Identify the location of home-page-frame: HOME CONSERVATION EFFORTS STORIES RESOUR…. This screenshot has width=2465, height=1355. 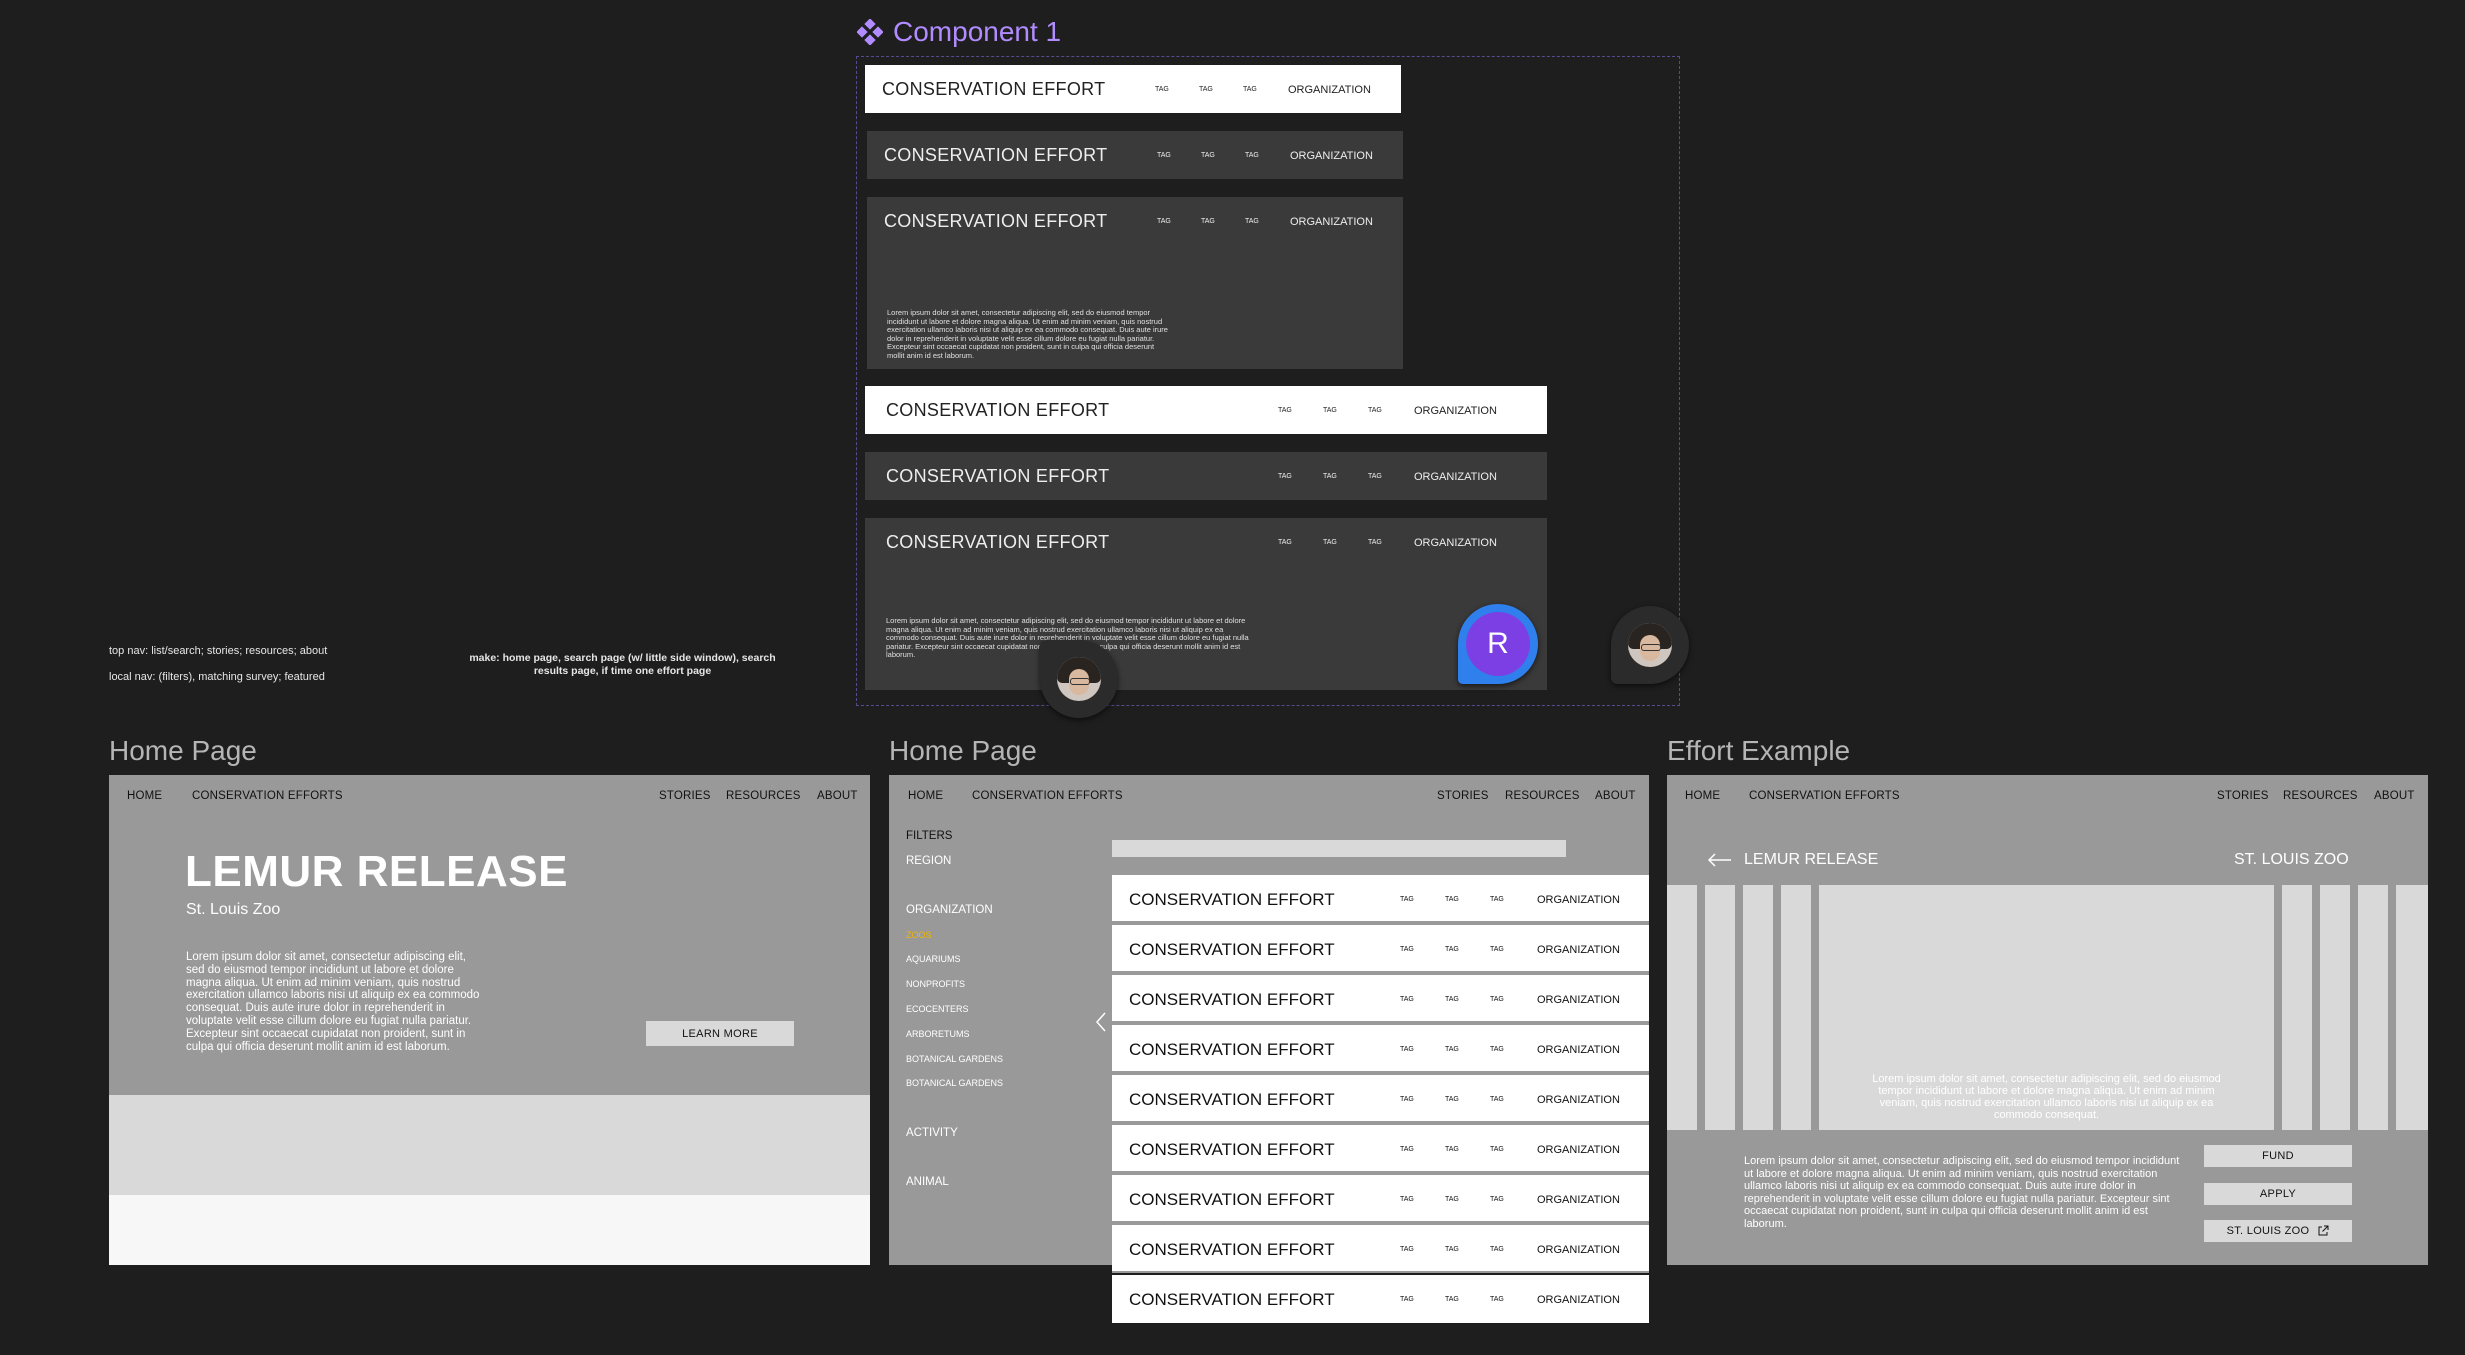
(489, 1020).